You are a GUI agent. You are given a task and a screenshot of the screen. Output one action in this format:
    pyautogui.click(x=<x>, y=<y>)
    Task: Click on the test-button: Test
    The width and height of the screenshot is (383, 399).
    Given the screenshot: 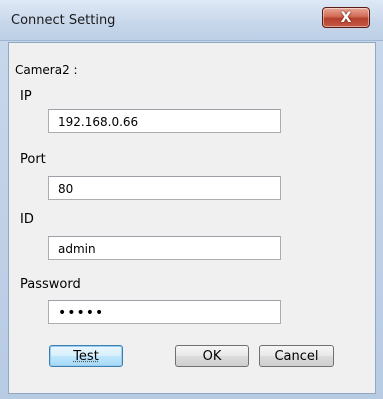 What is the action you would take?
    pyautogui.click(x=86, y=356)
    